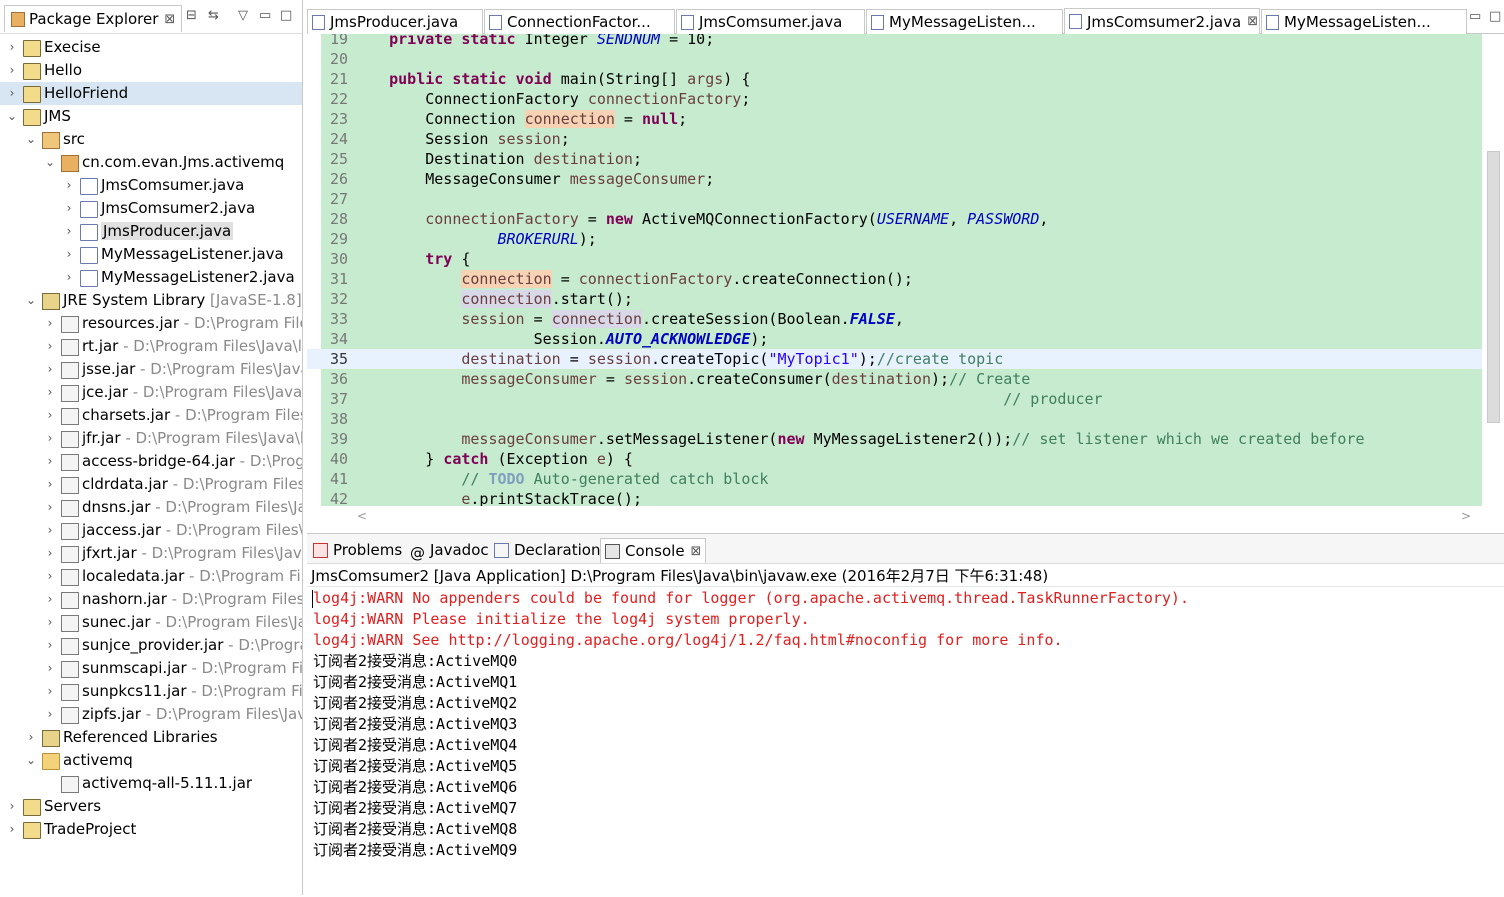 The width and height of the screenshot is (1504, 897). I want to click on tree-item: › Servers, so click(151, 806).